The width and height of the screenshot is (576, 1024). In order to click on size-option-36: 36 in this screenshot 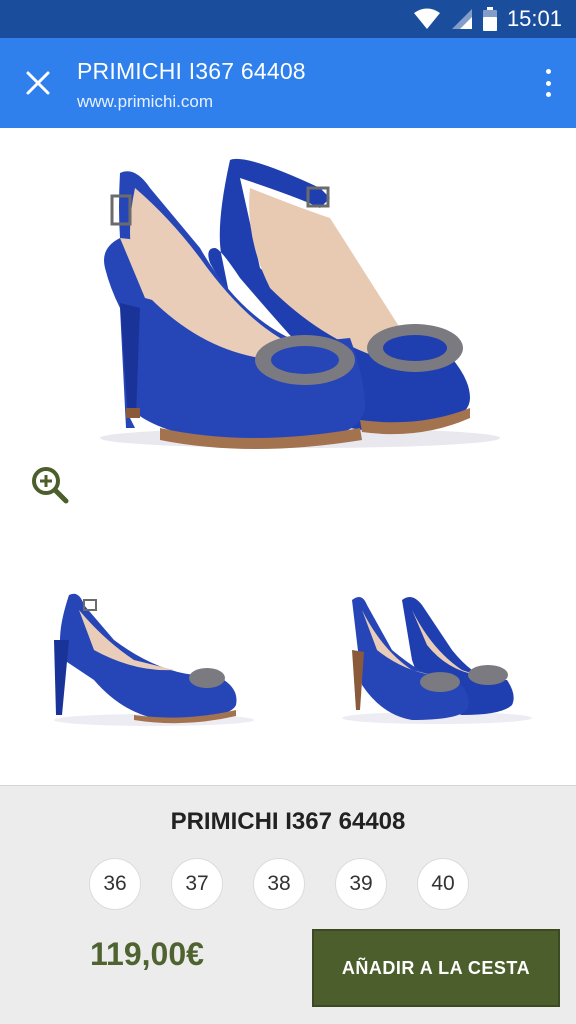, I will do `click(115, 884)`.